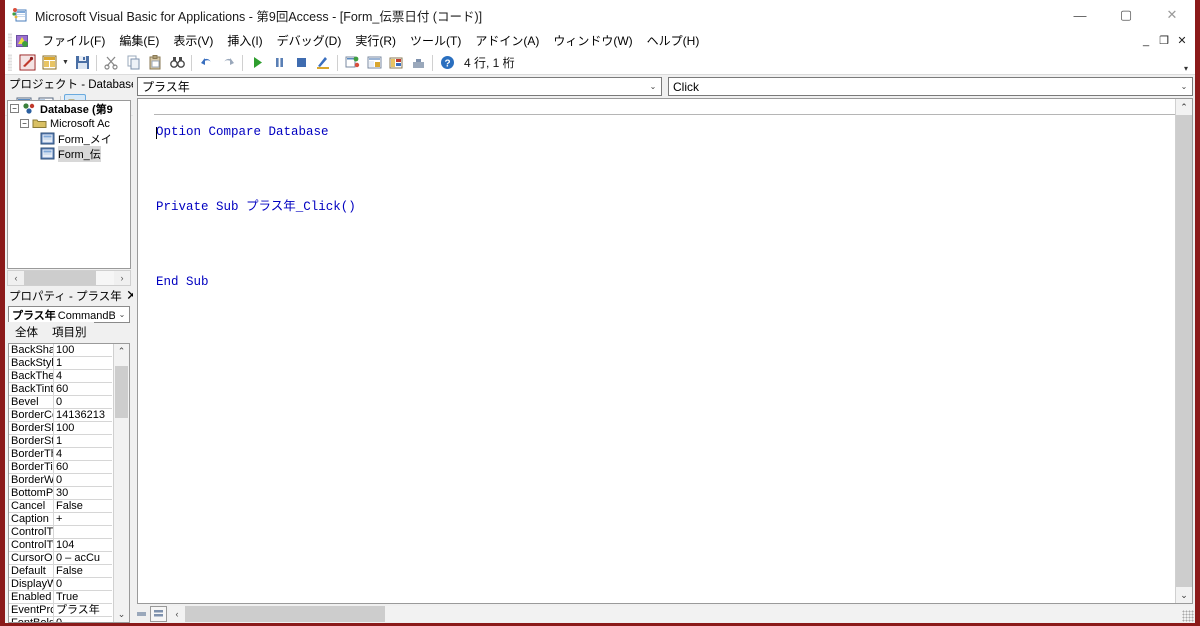  I want to click on code-scroll-down-icon: ⌄, so click(1184, 595).